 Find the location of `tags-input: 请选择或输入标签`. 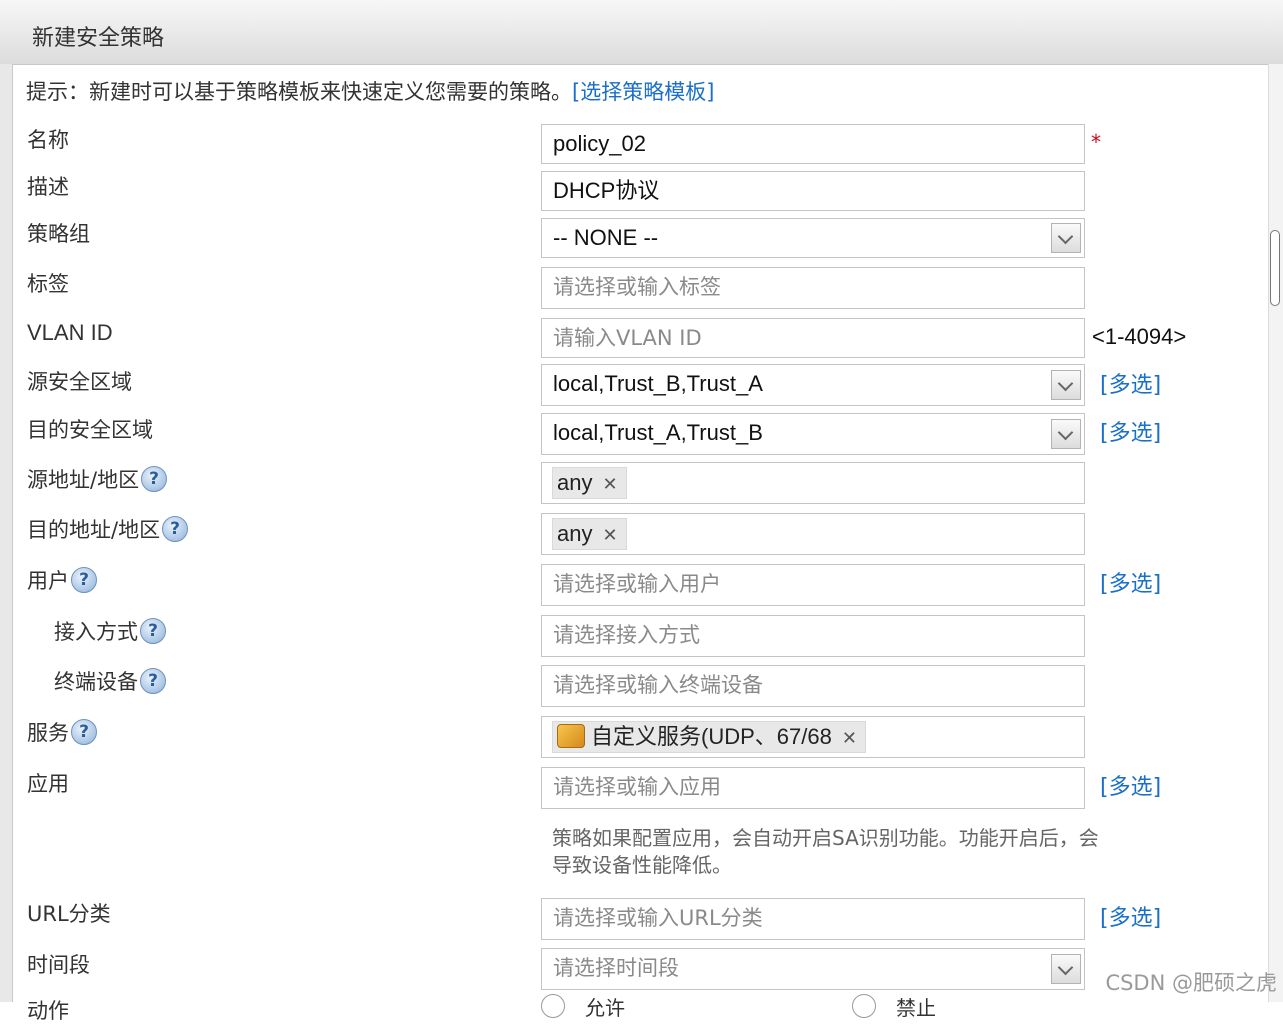

tags-input: 请选择或输入标签 is located at coordinates (813, 288).